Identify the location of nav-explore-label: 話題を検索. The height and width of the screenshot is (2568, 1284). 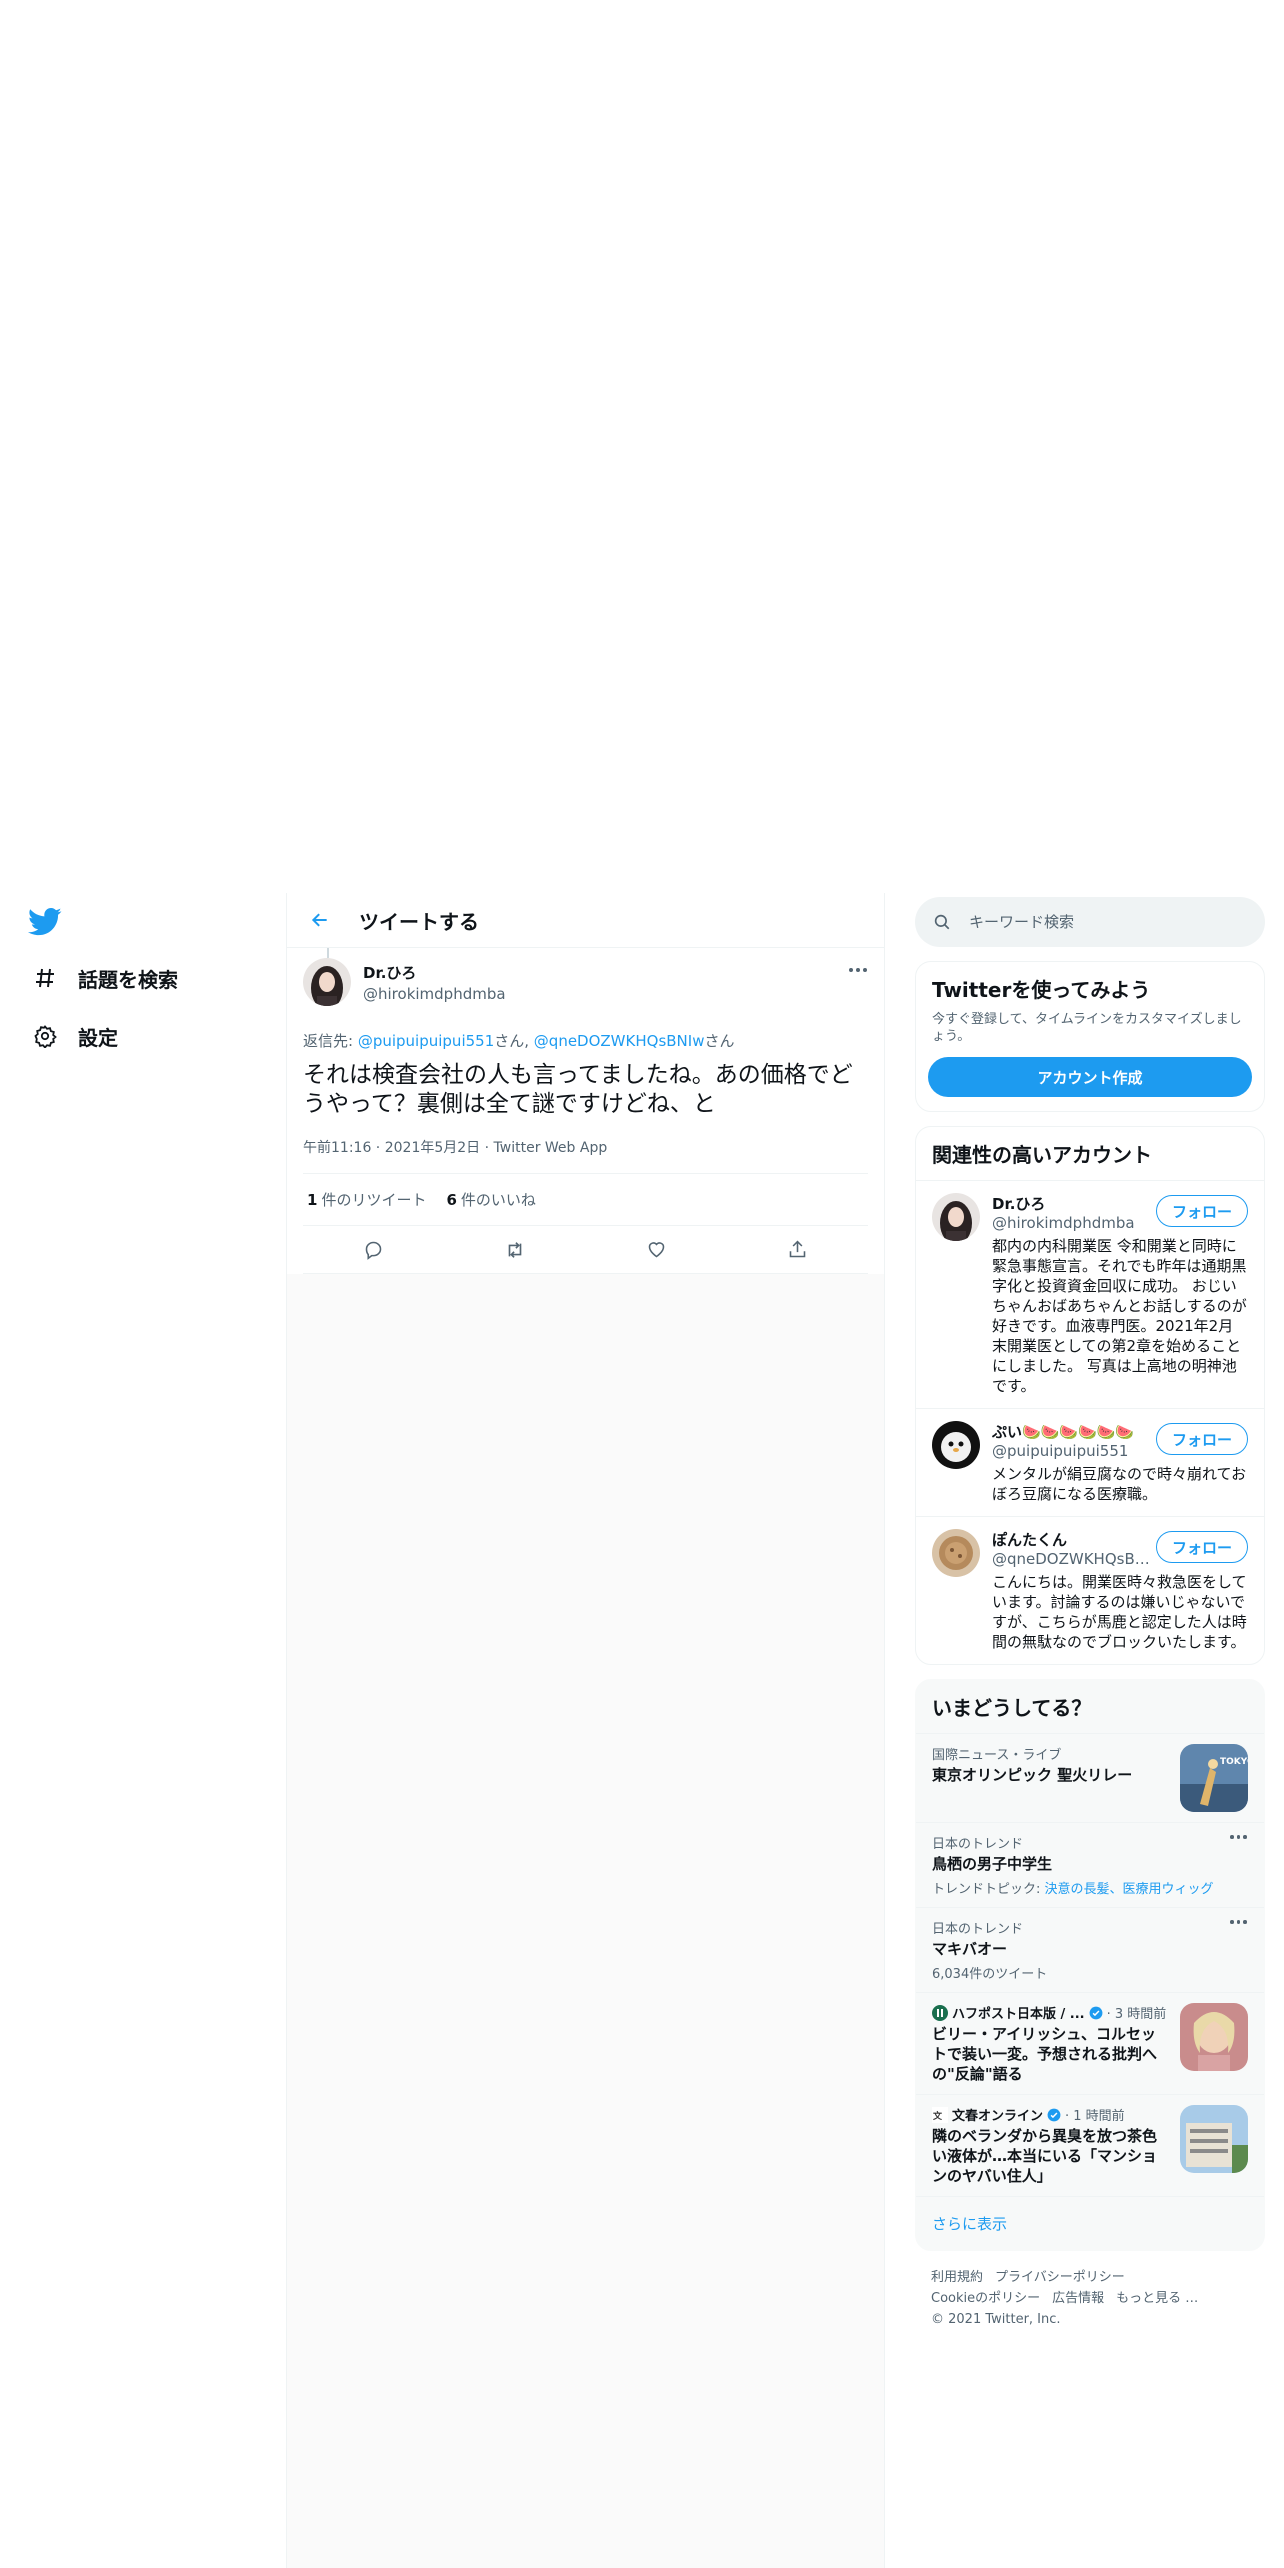
(128, 979).